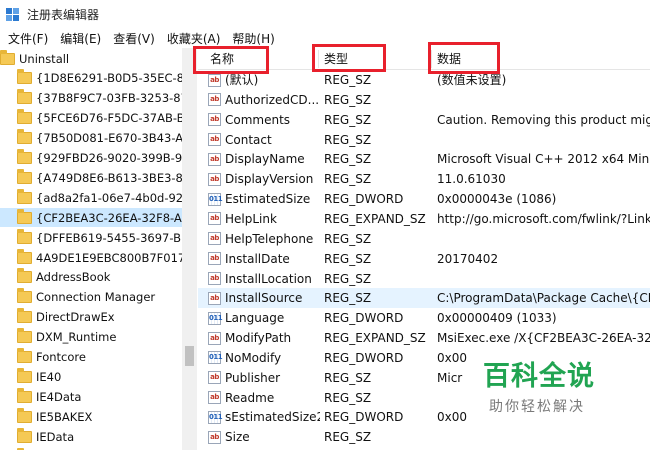 This screenshot has height=450, width=650. Describe the element at coordinates (91, 237) in the screenshot. I see `tree-item: {DFFEB619-5455-3697-B14` at that location.